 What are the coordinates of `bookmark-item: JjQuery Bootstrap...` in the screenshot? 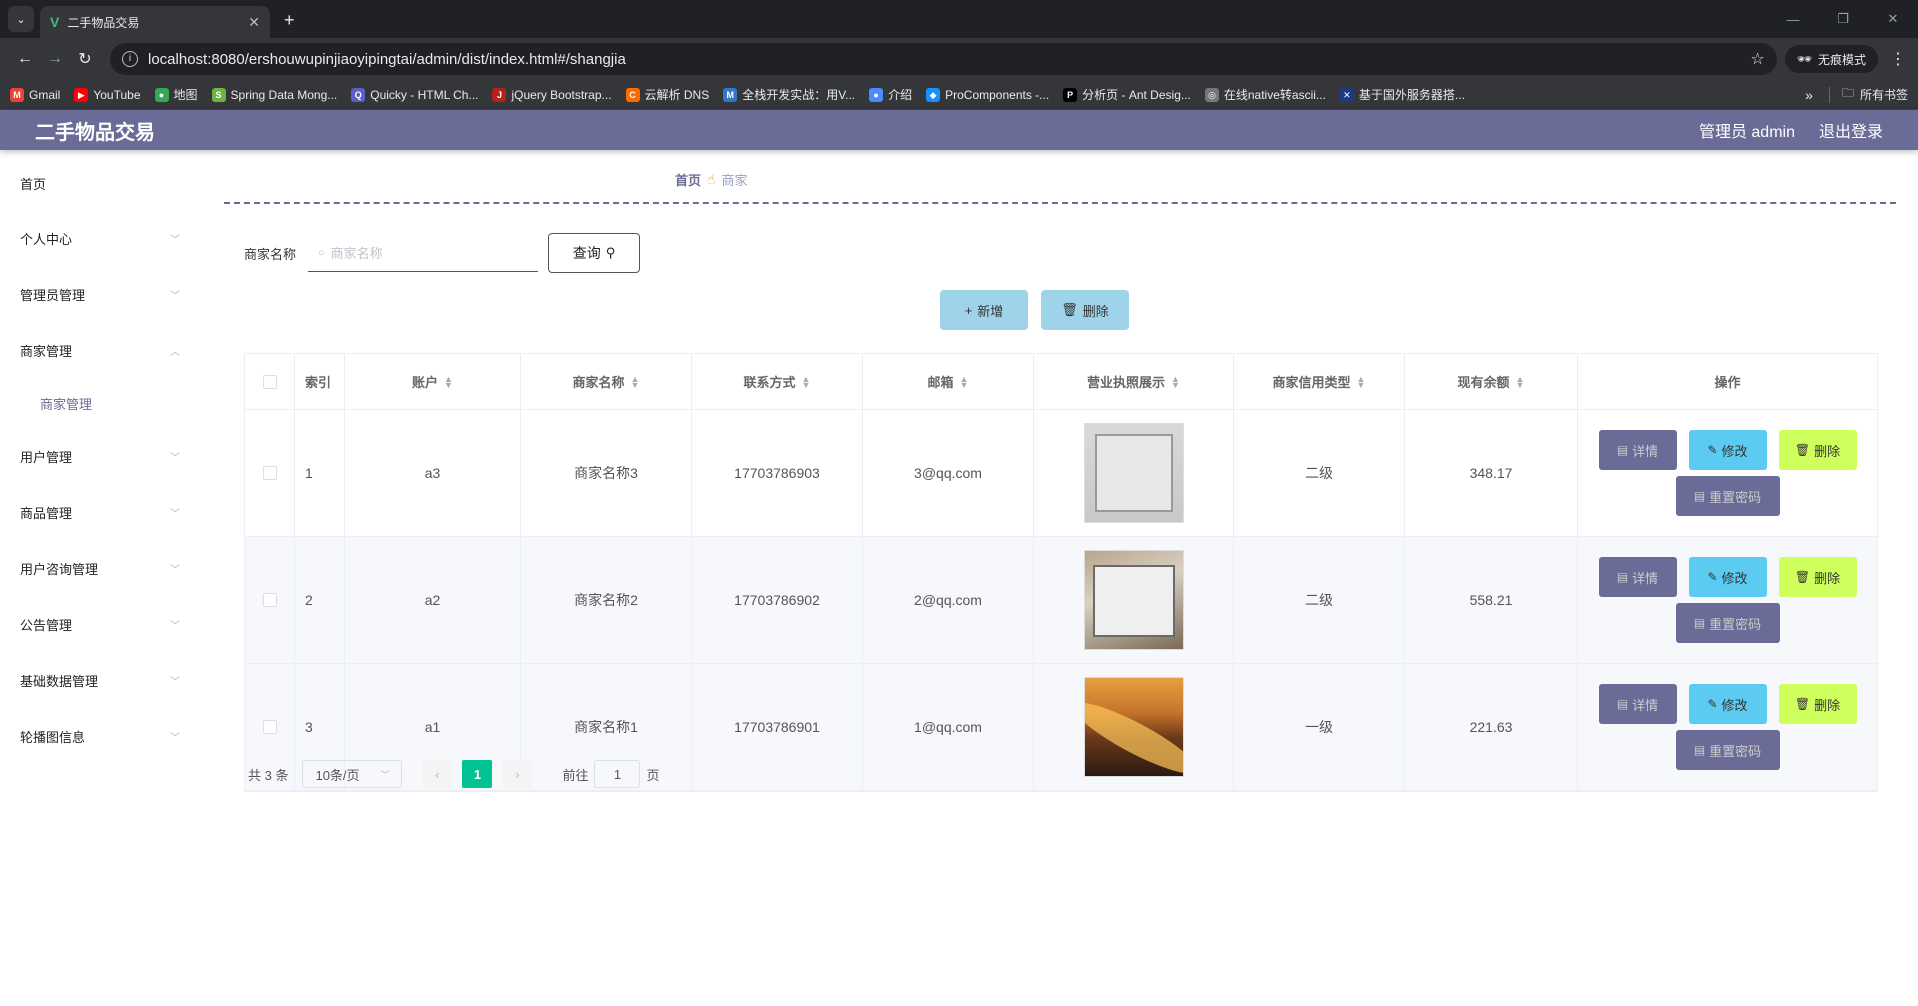 It's located at (552, 94).